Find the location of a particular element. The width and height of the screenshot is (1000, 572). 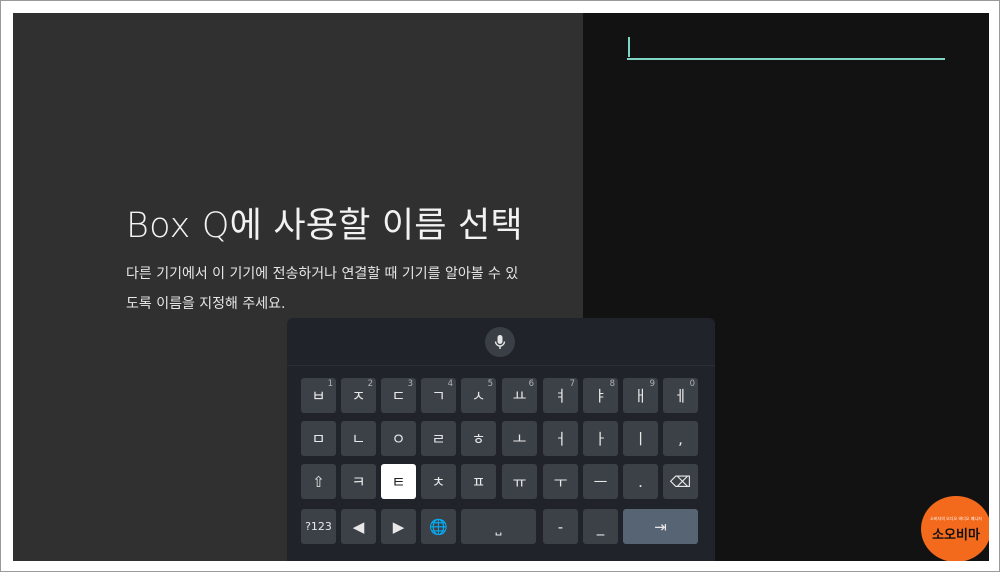

key-1-4: ㄱ4 is located at coordinates (438, 395).